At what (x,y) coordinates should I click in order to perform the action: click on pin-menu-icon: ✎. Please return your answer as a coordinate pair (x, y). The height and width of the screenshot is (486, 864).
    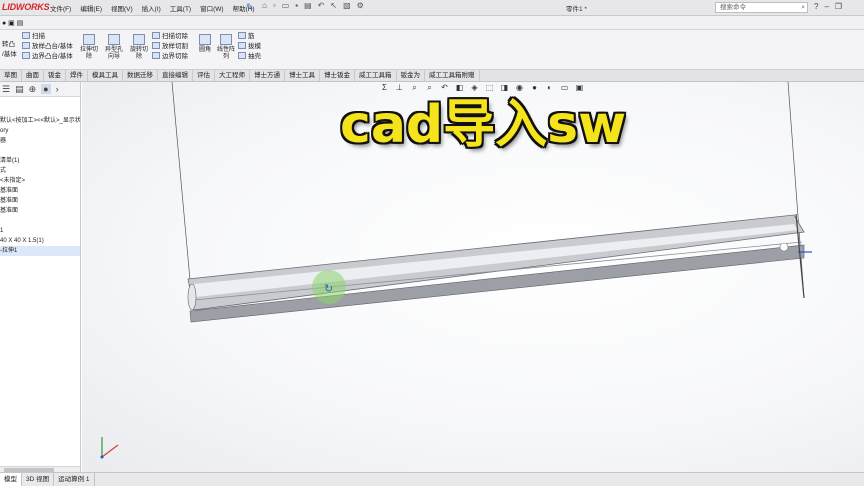
    Looking at the image, I should click on (250, 7).